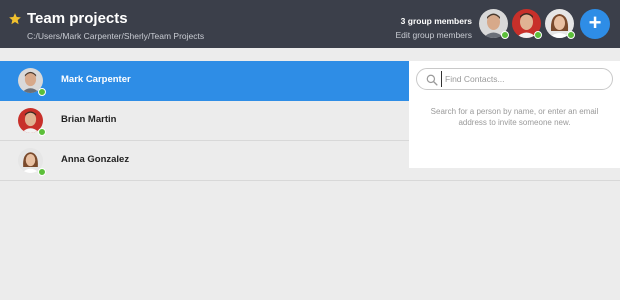 Image resolution: width=620 pixels, height=300 pixels. I want to click on search-input, so click(523, 79).